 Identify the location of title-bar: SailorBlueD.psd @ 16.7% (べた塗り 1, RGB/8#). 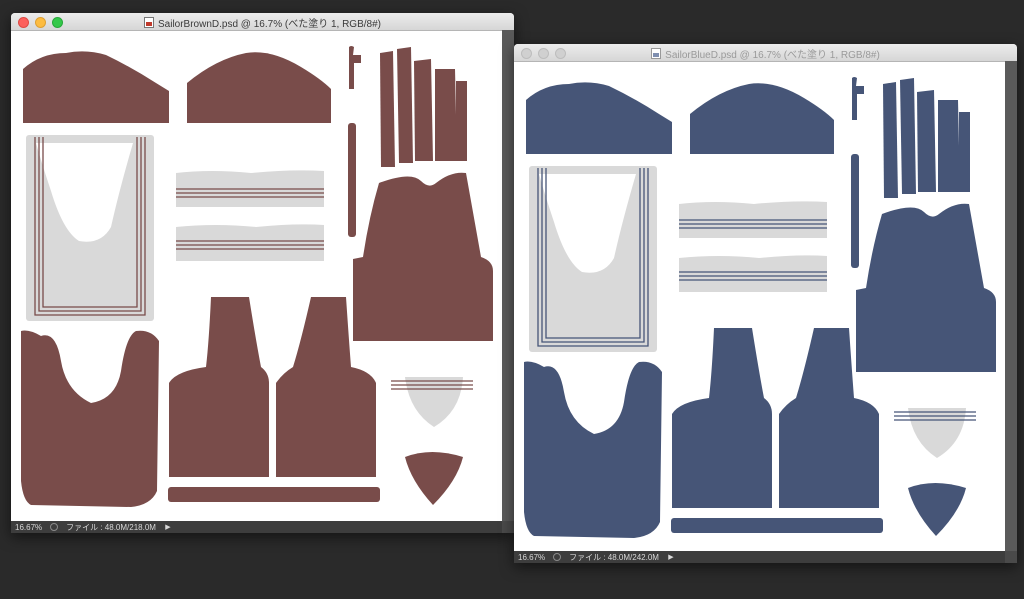
(765, 53).